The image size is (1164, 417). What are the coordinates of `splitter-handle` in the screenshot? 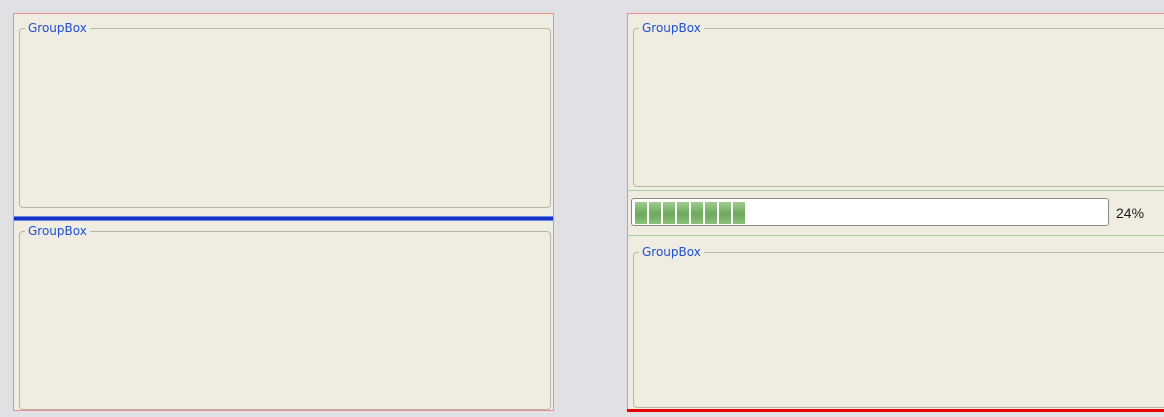 It's located at (283, 218).